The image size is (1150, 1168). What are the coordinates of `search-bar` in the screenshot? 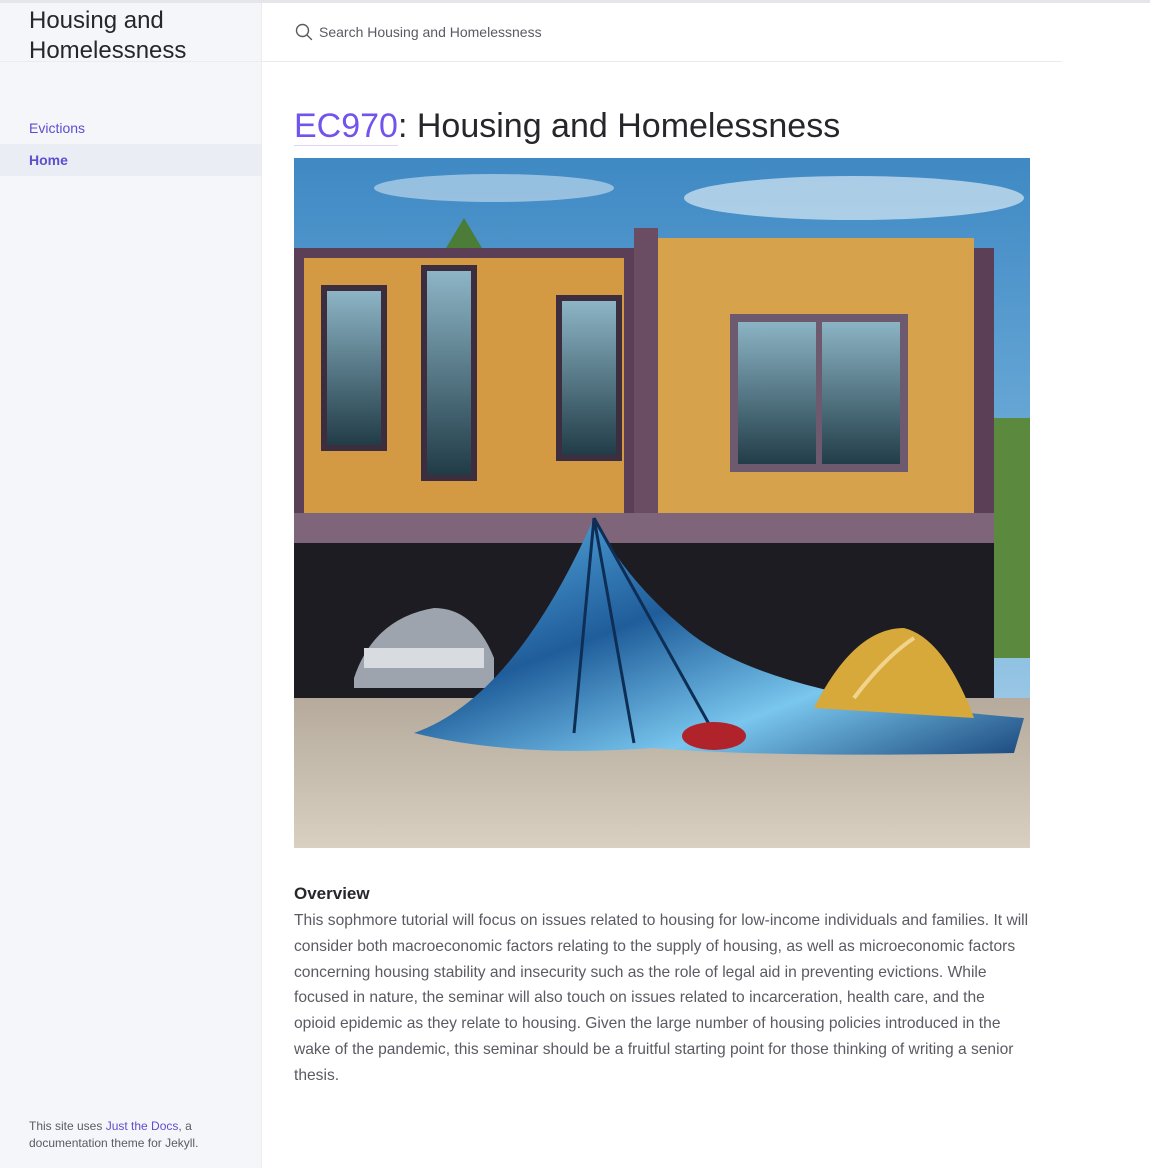 It's located at (662, 32).